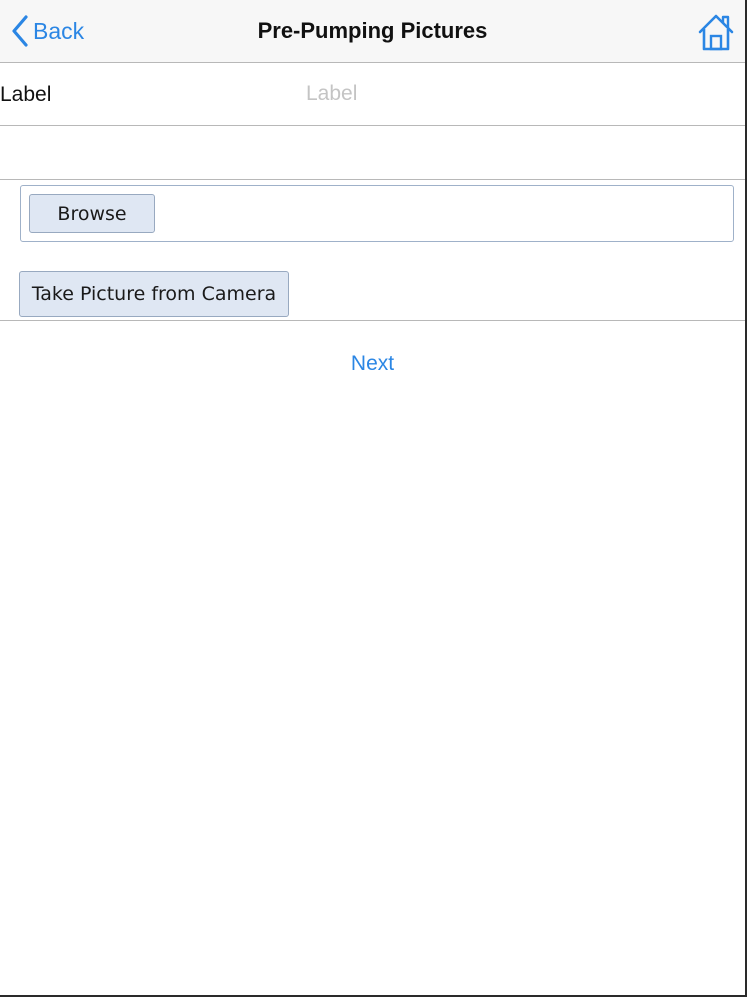 Image resolution: width=750 pixels, height=1000 pixels. What do you see at coordinates (377, 213) in the screenshot?
I see `file-upload-field: Browse` at bounding box center [377, 213].